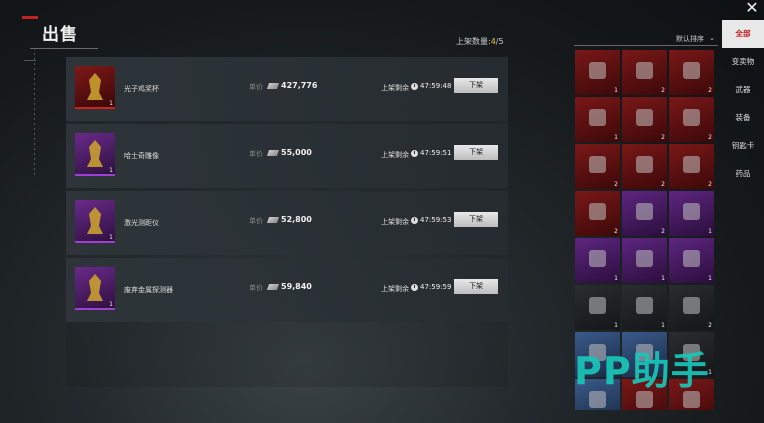 The height and width of the screenshot is (423, 764). I want to click on listing-row: 1 废弃金属探测器 单价 59,840 上架剩余 47:59:59 下架, so click(287, 290).